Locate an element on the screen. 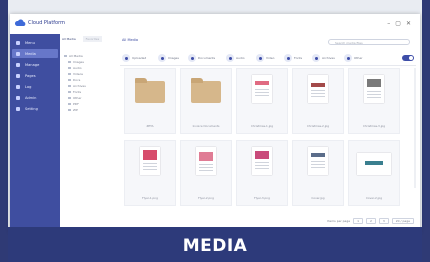 This screenshot has width=430, height=262. filter-archives: Archives is located at coordinates (323, 58).